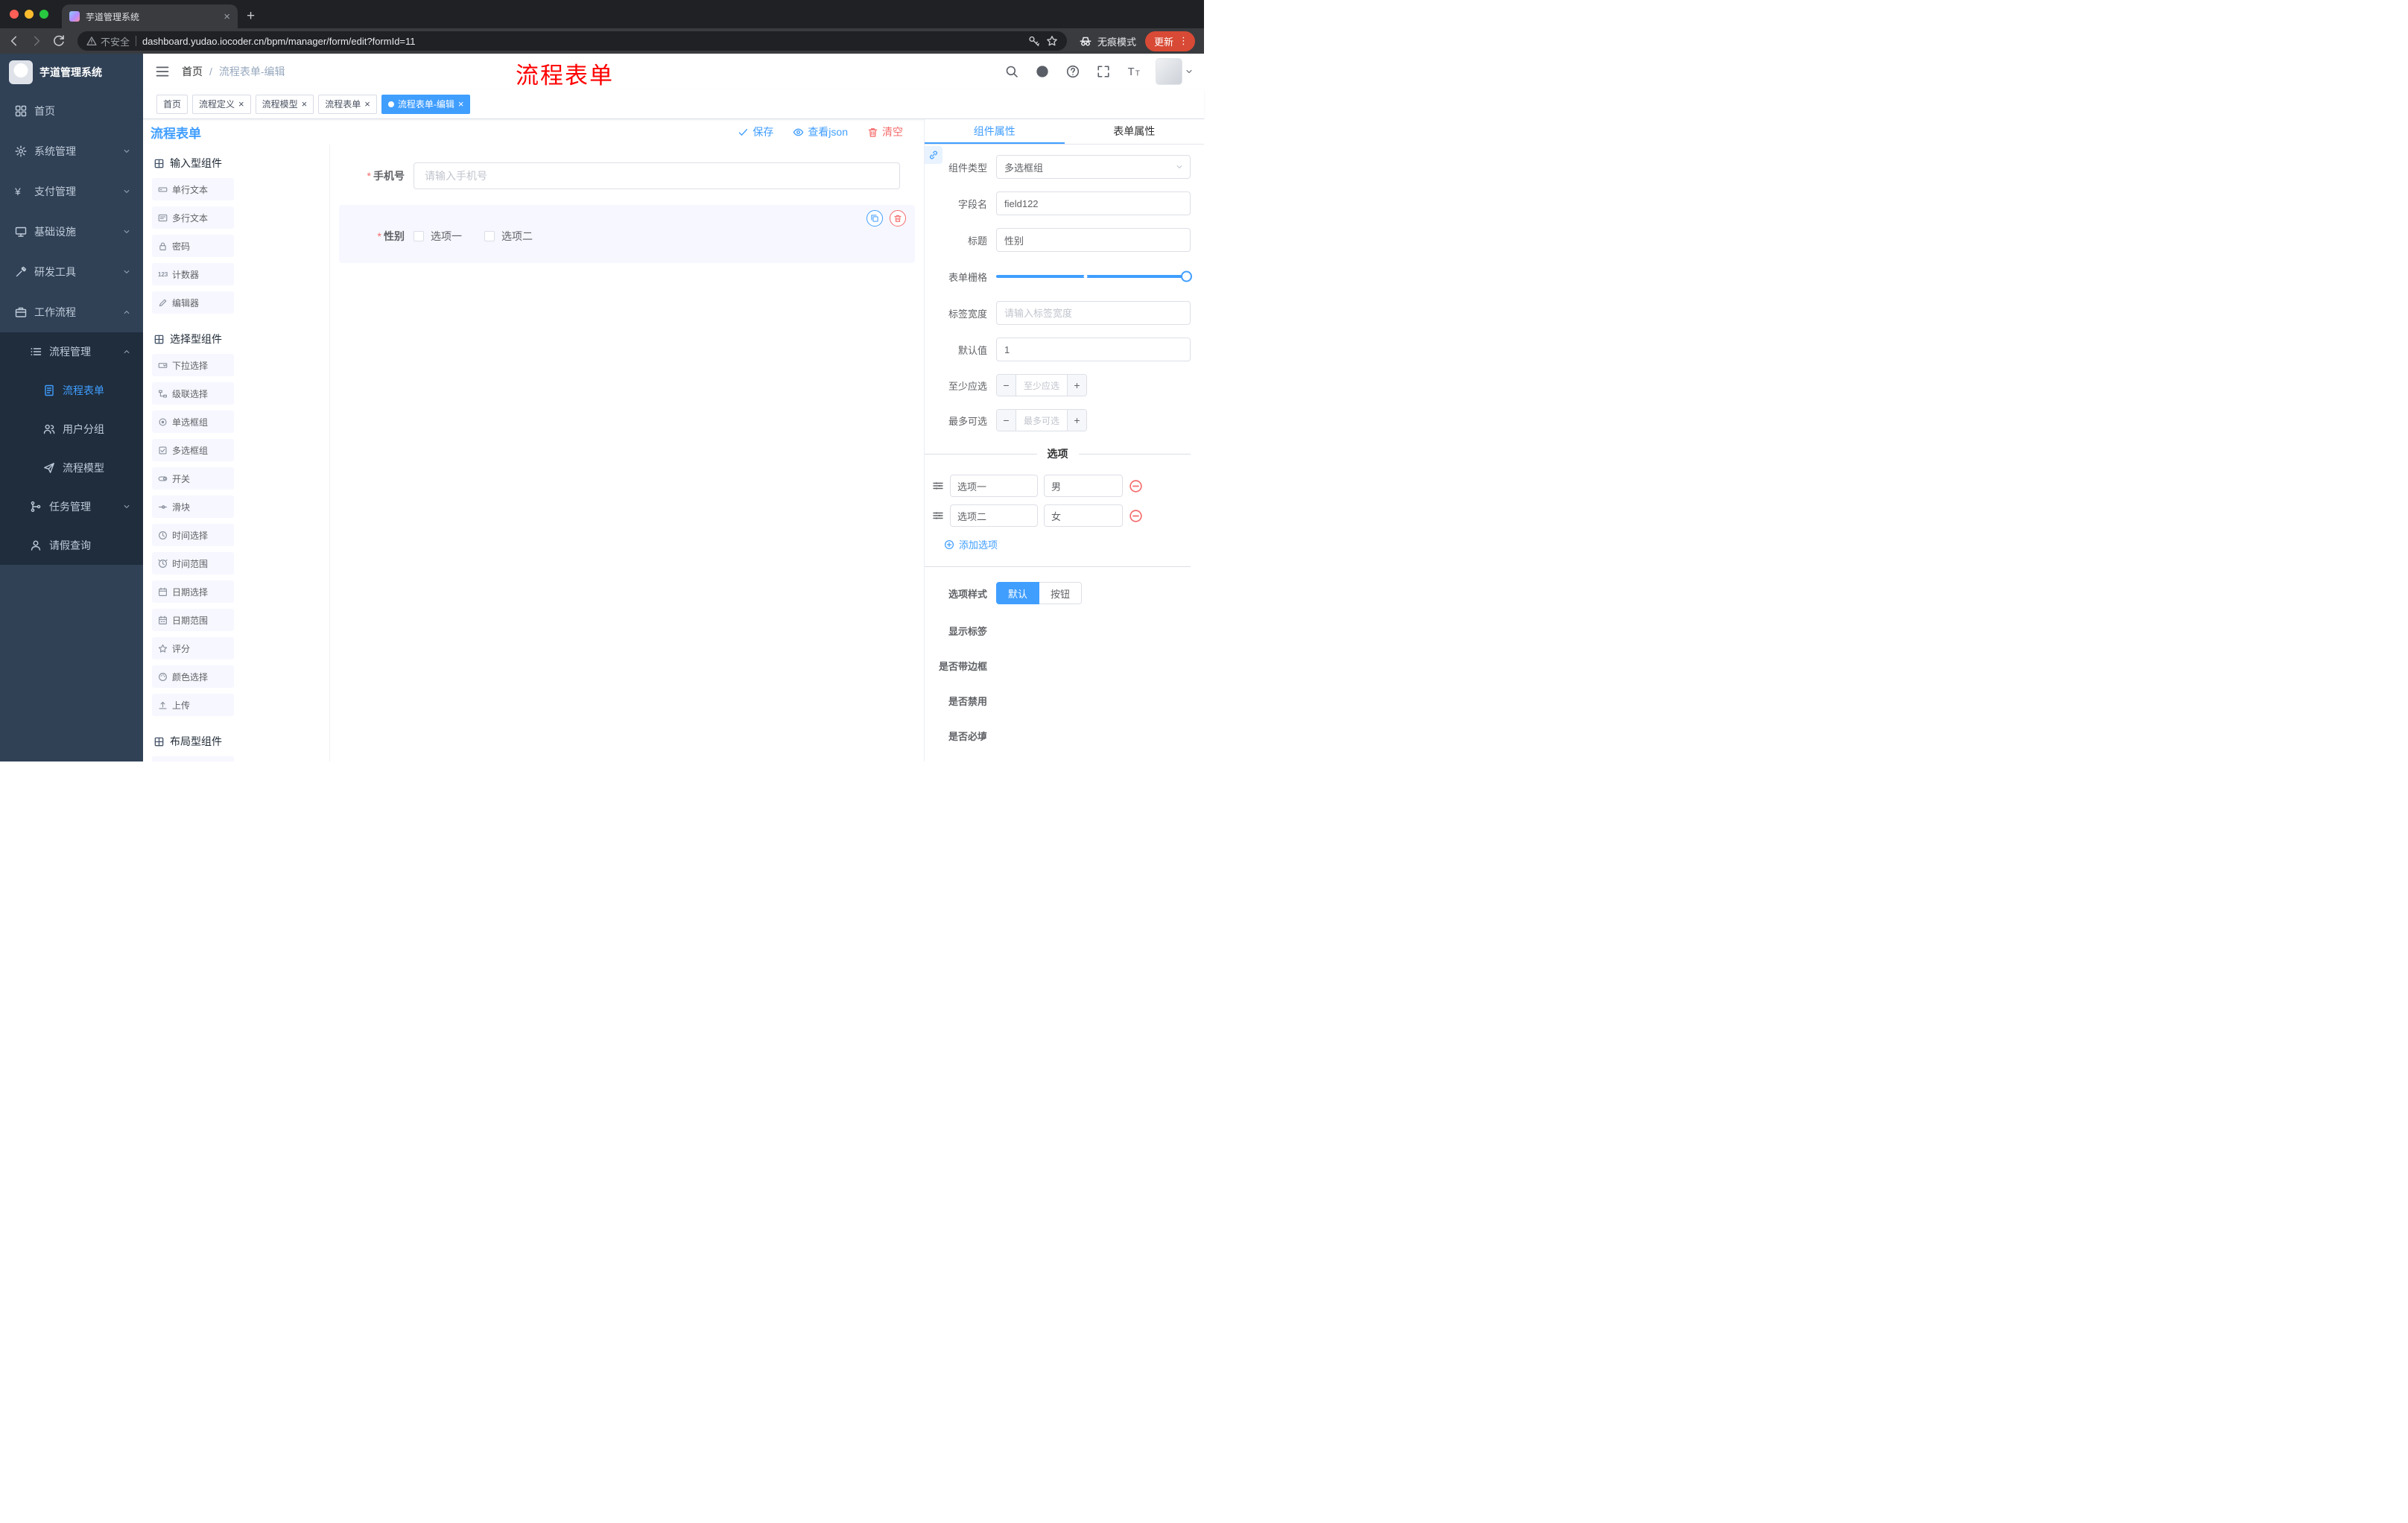  Describe the element at coordinates (193, 246) in the screenshot. I see `palette-item-password: 密码` at that location.